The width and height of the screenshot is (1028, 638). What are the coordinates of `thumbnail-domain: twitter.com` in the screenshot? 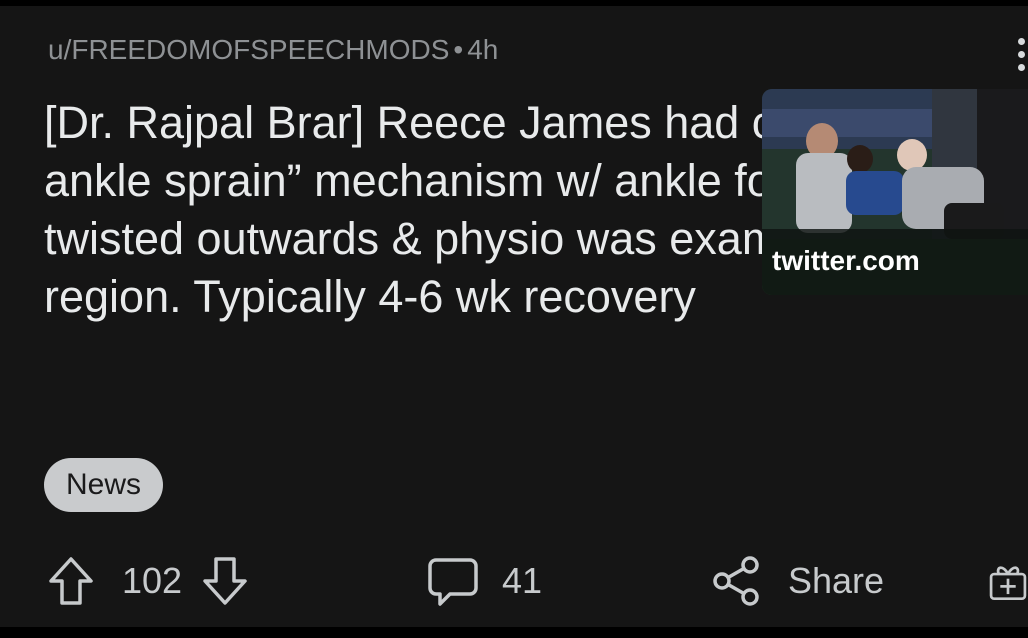 It's located at (846, 260).